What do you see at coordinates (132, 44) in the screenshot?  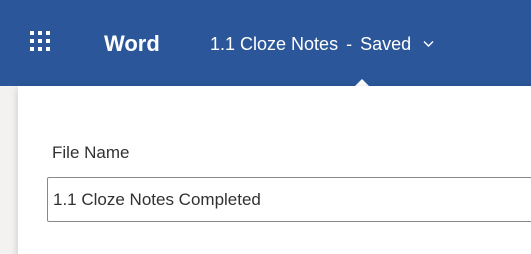 I see `app-name: Word` at bounding box center [132, 44].